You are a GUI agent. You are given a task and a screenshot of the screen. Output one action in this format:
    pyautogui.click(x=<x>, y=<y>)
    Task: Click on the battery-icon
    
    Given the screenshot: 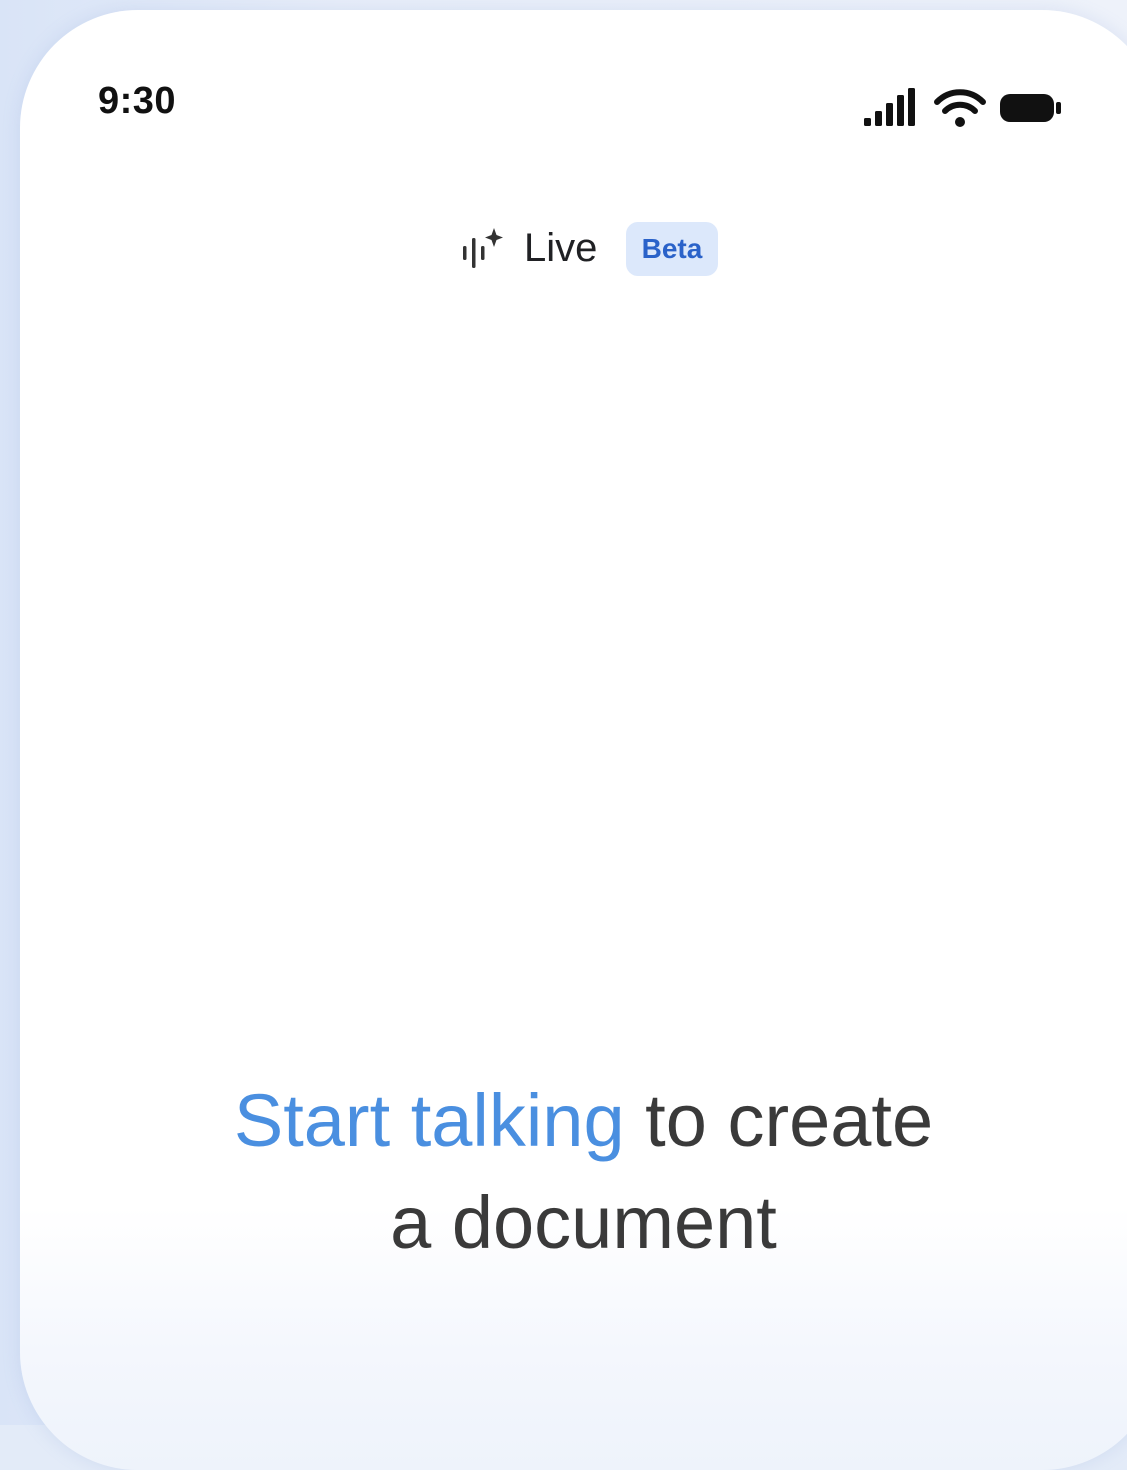 What is the action you would take?
    pyautogui.click(x=1030, y=108)
    